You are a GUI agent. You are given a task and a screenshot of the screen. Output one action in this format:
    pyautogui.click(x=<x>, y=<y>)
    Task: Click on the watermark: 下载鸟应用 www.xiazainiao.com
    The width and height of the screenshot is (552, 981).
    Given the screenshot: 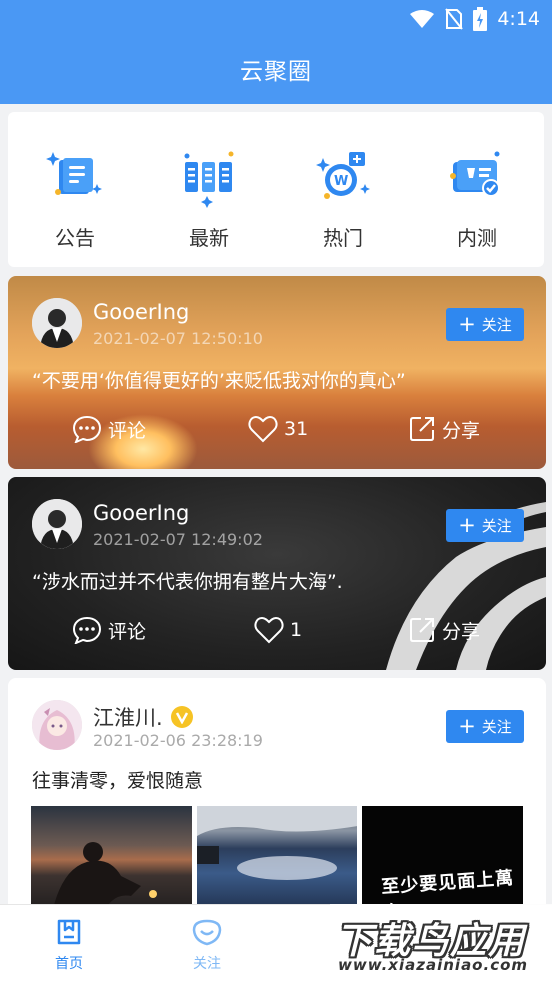 What is the action you would take?
    pyautogui.click(x=441, y=942)
    